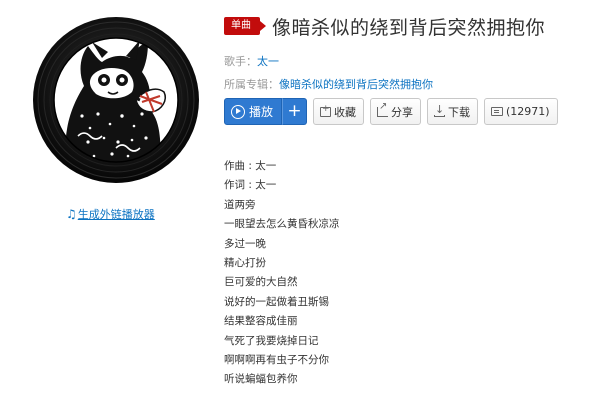  I want to click on download-button: 下载, so click(453, 111).